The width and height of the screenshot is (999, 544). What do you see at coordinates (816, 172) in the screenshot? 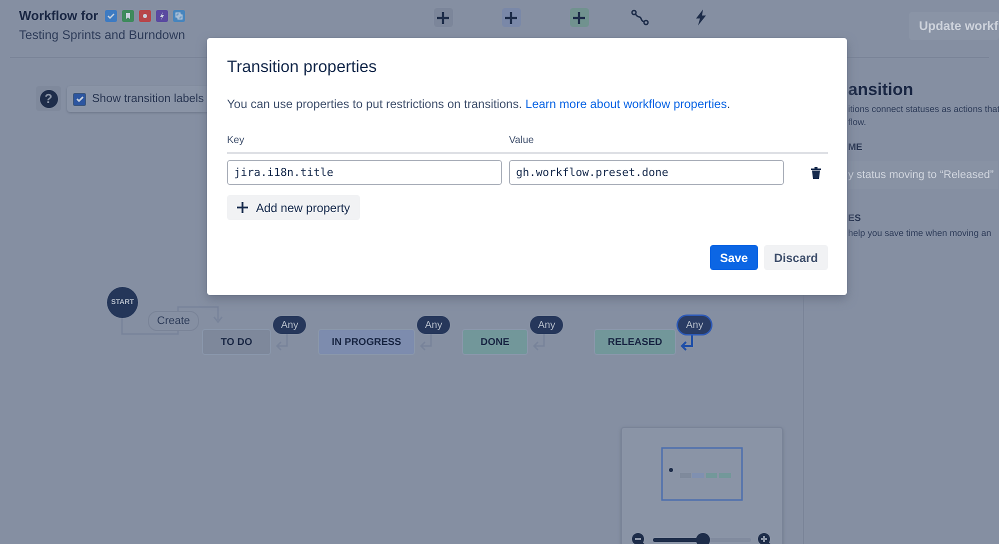
I see `trash-icon` at bounding box center [816, 172].